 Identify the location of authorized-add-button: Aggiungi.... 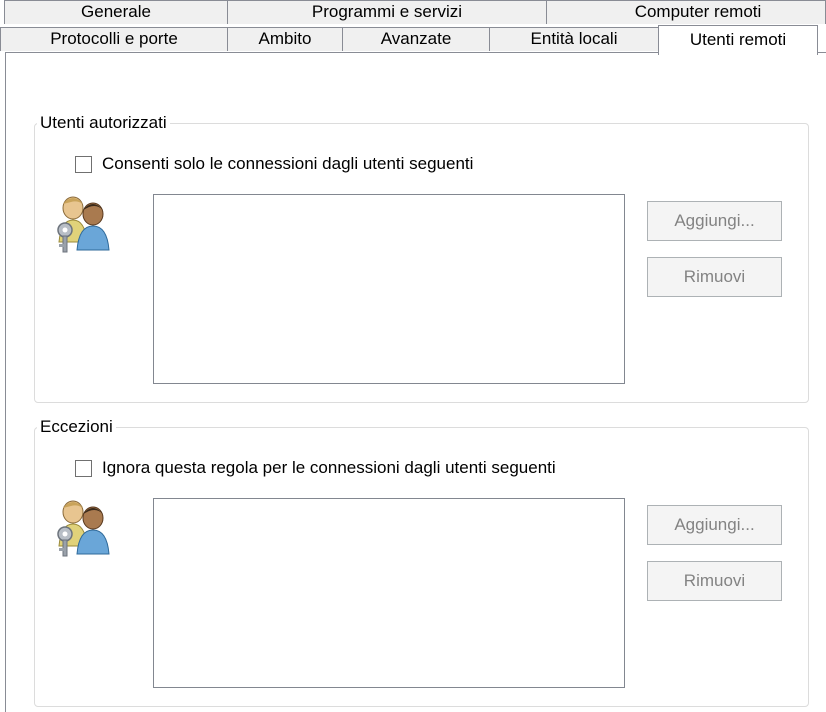
(714, 221).